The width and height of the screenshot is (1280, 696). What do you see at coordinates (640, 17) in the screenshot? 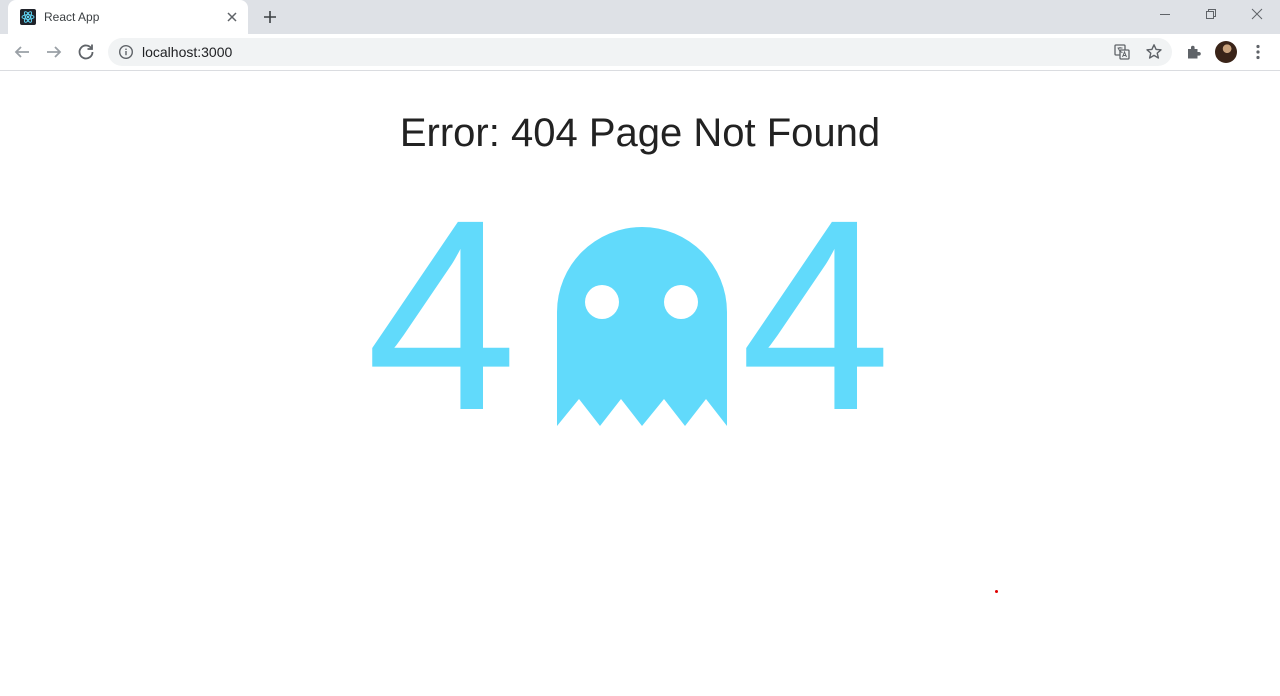
I see `tab-strip: React App` at bounding box center [640, 17].